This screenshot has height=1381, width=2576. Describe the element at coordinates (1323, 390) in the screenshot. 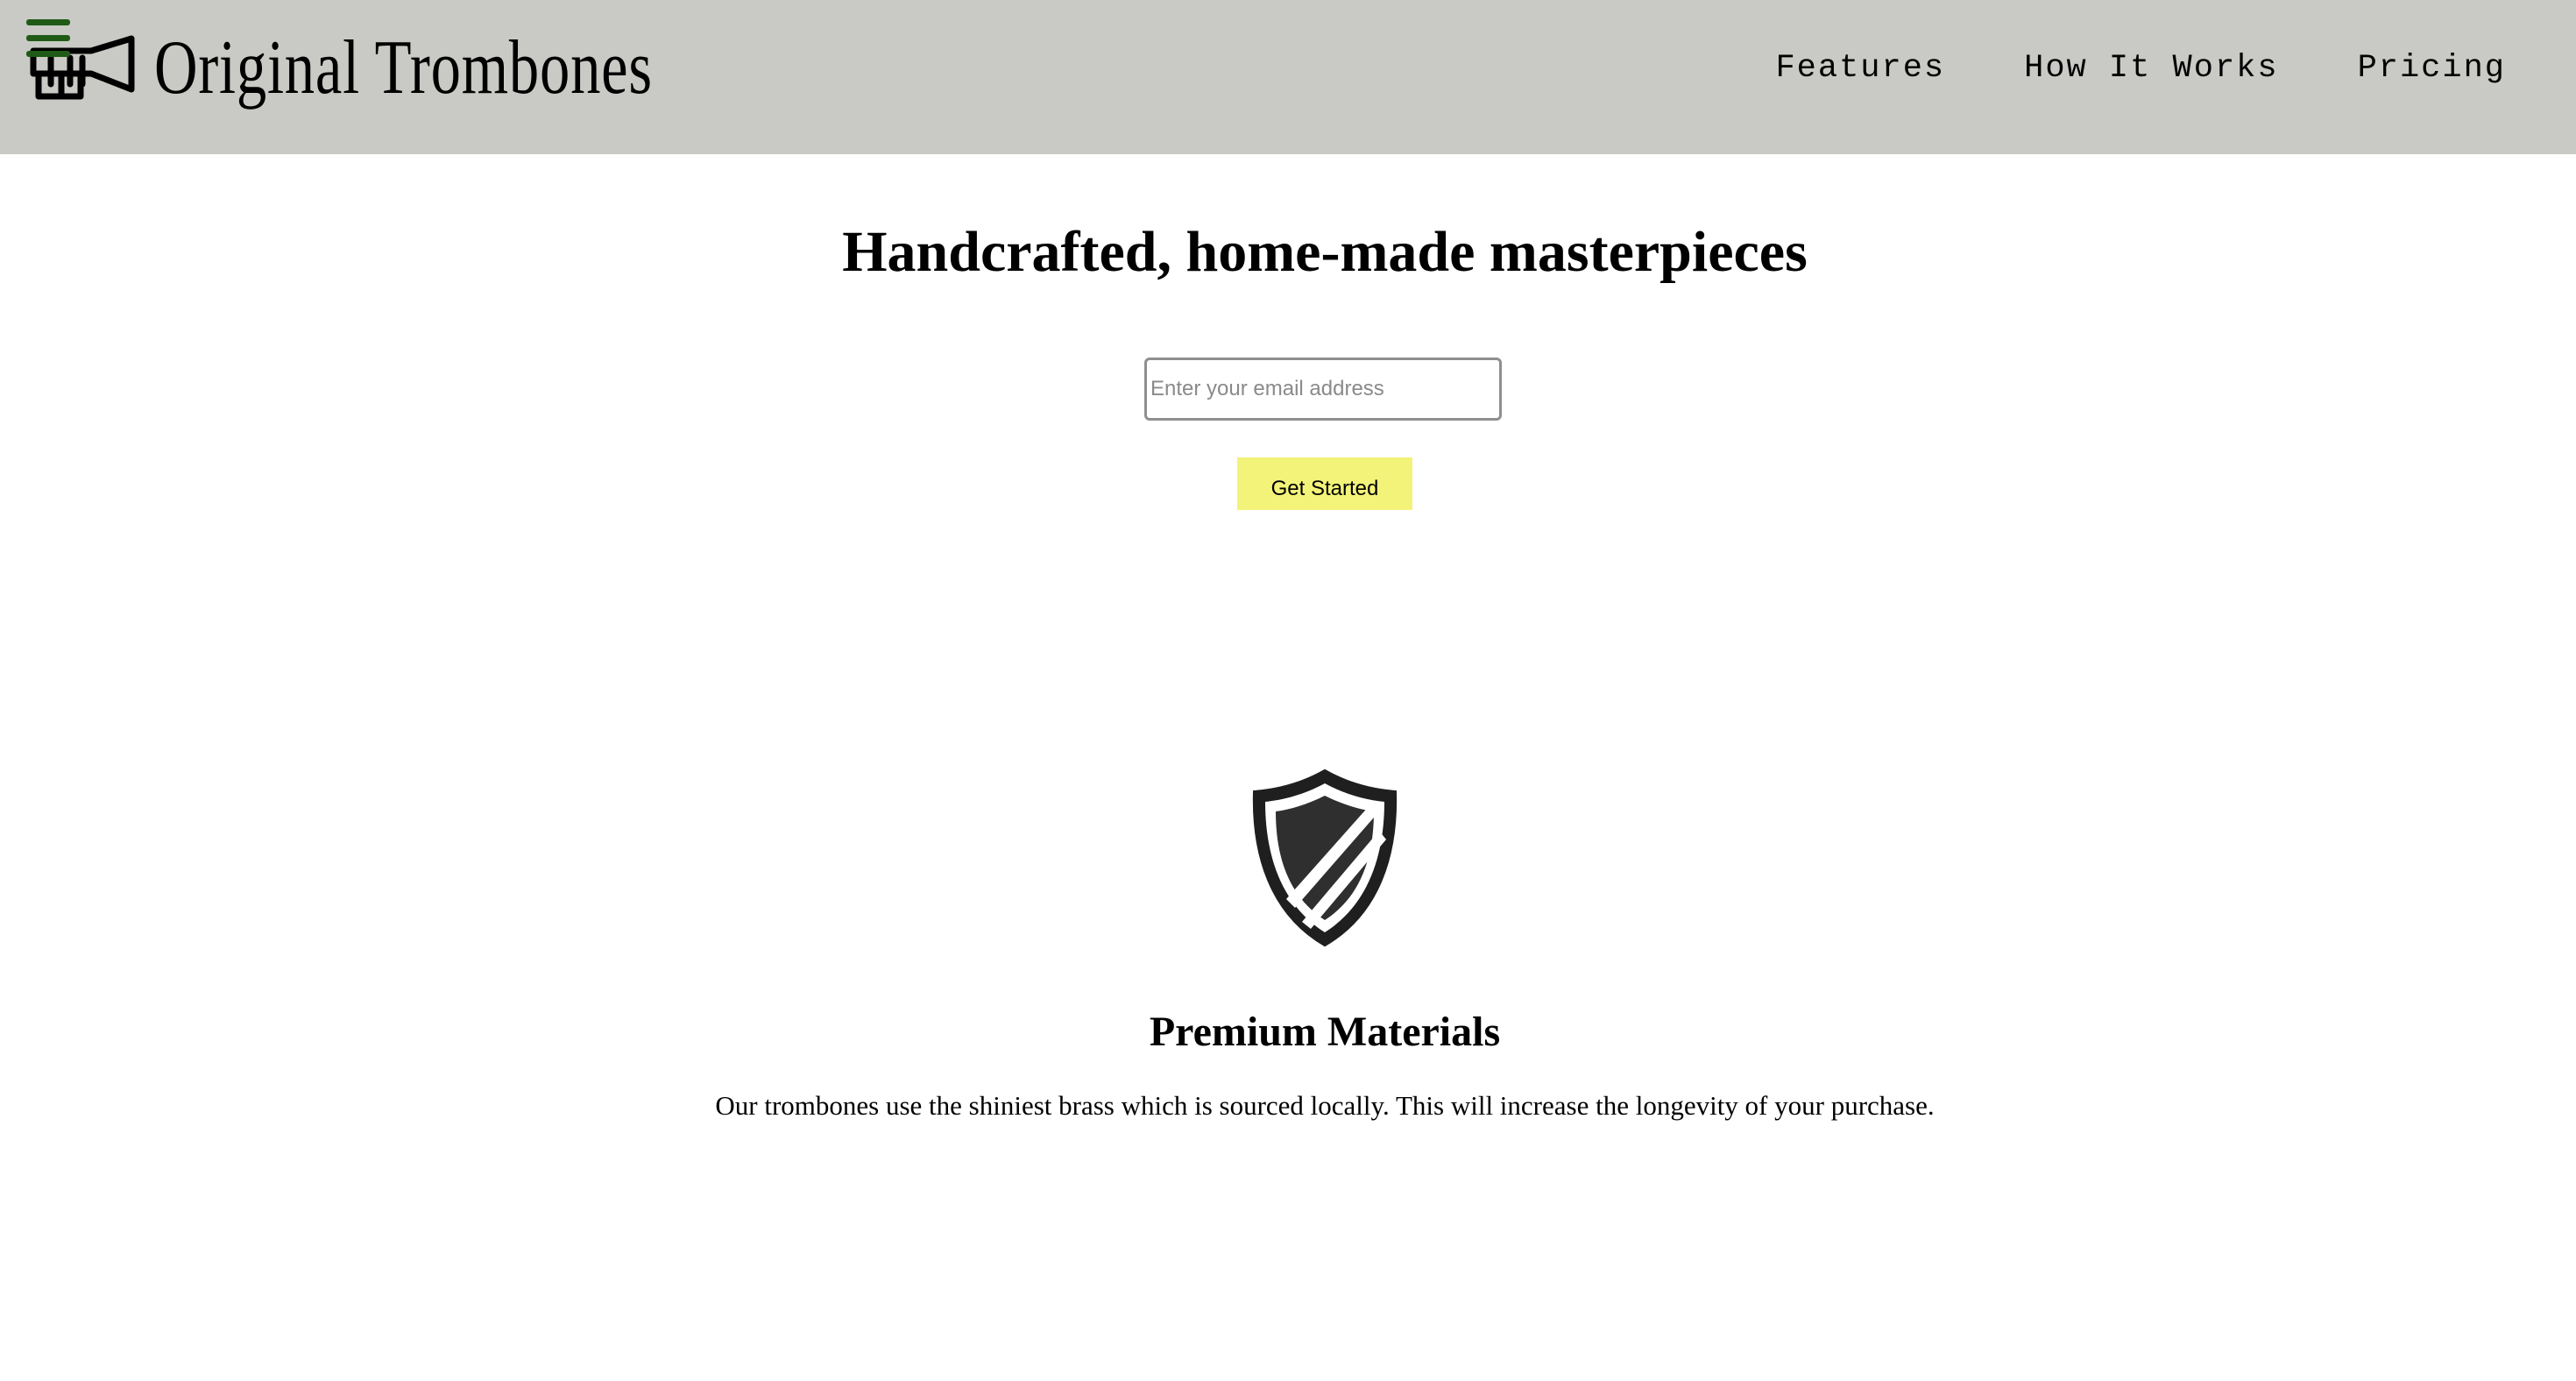

I see `email-input` at that location.